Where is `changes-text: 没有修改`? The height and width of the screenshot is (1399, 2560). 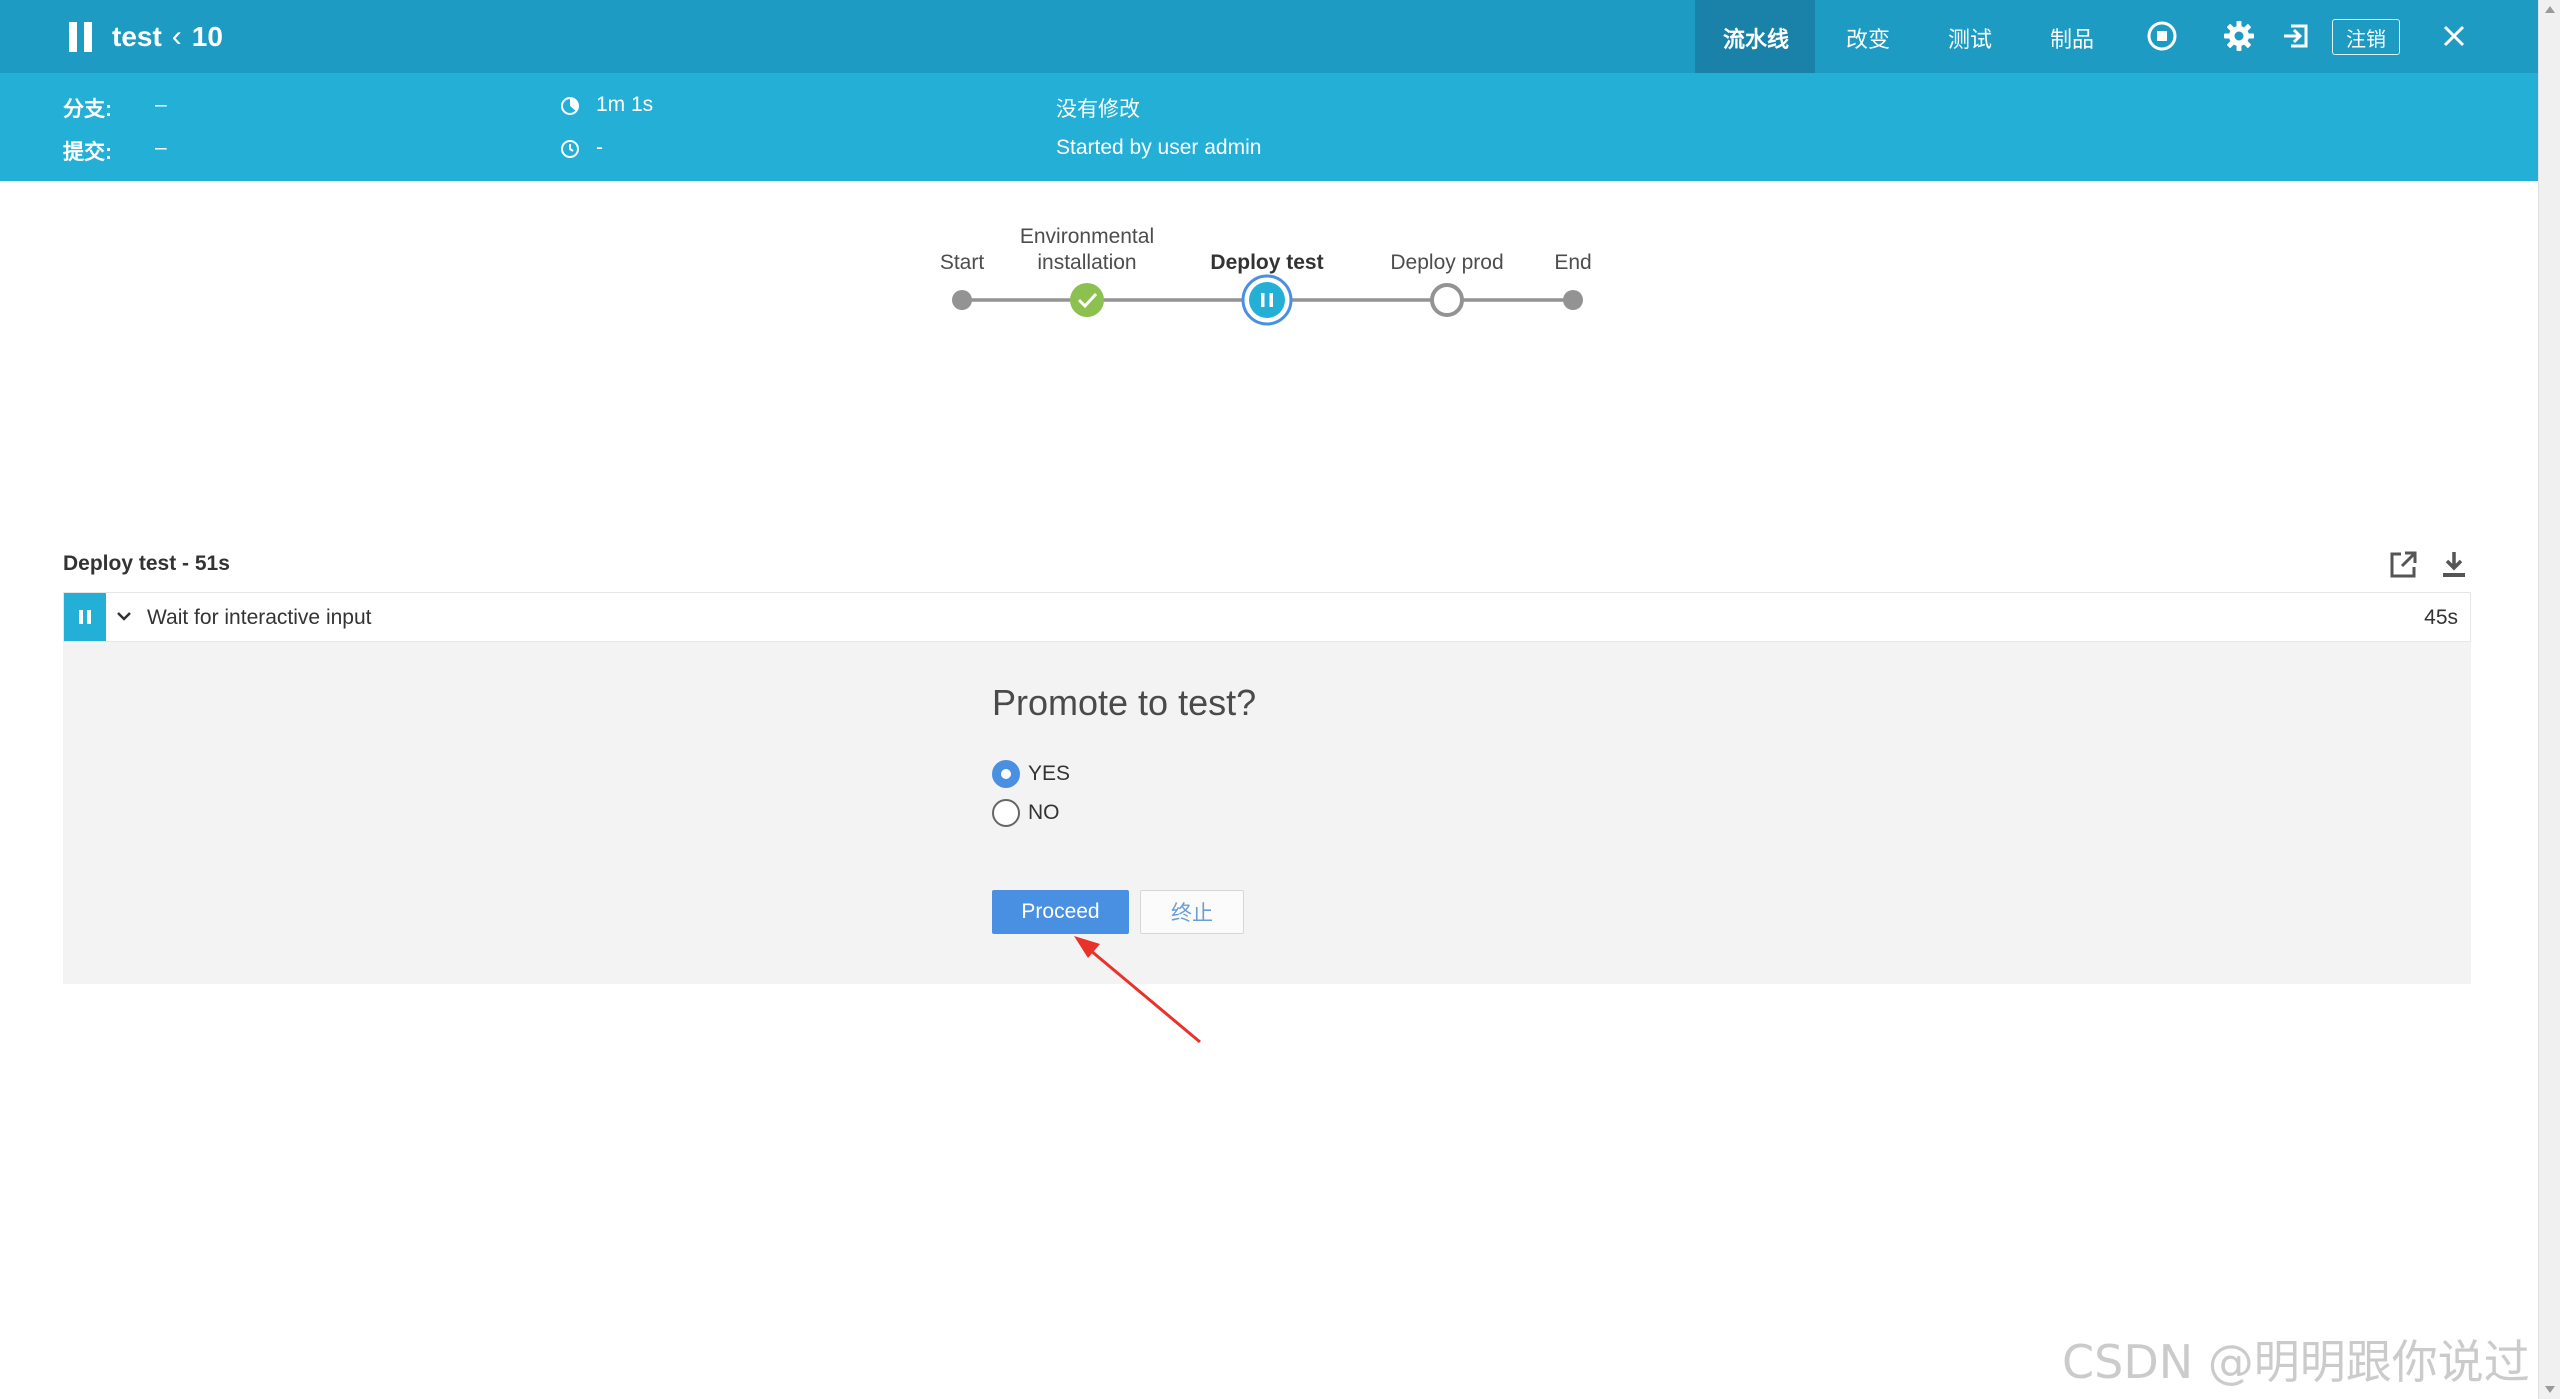 changes-text: 没有修改 is located at coordinates (1098, 109).